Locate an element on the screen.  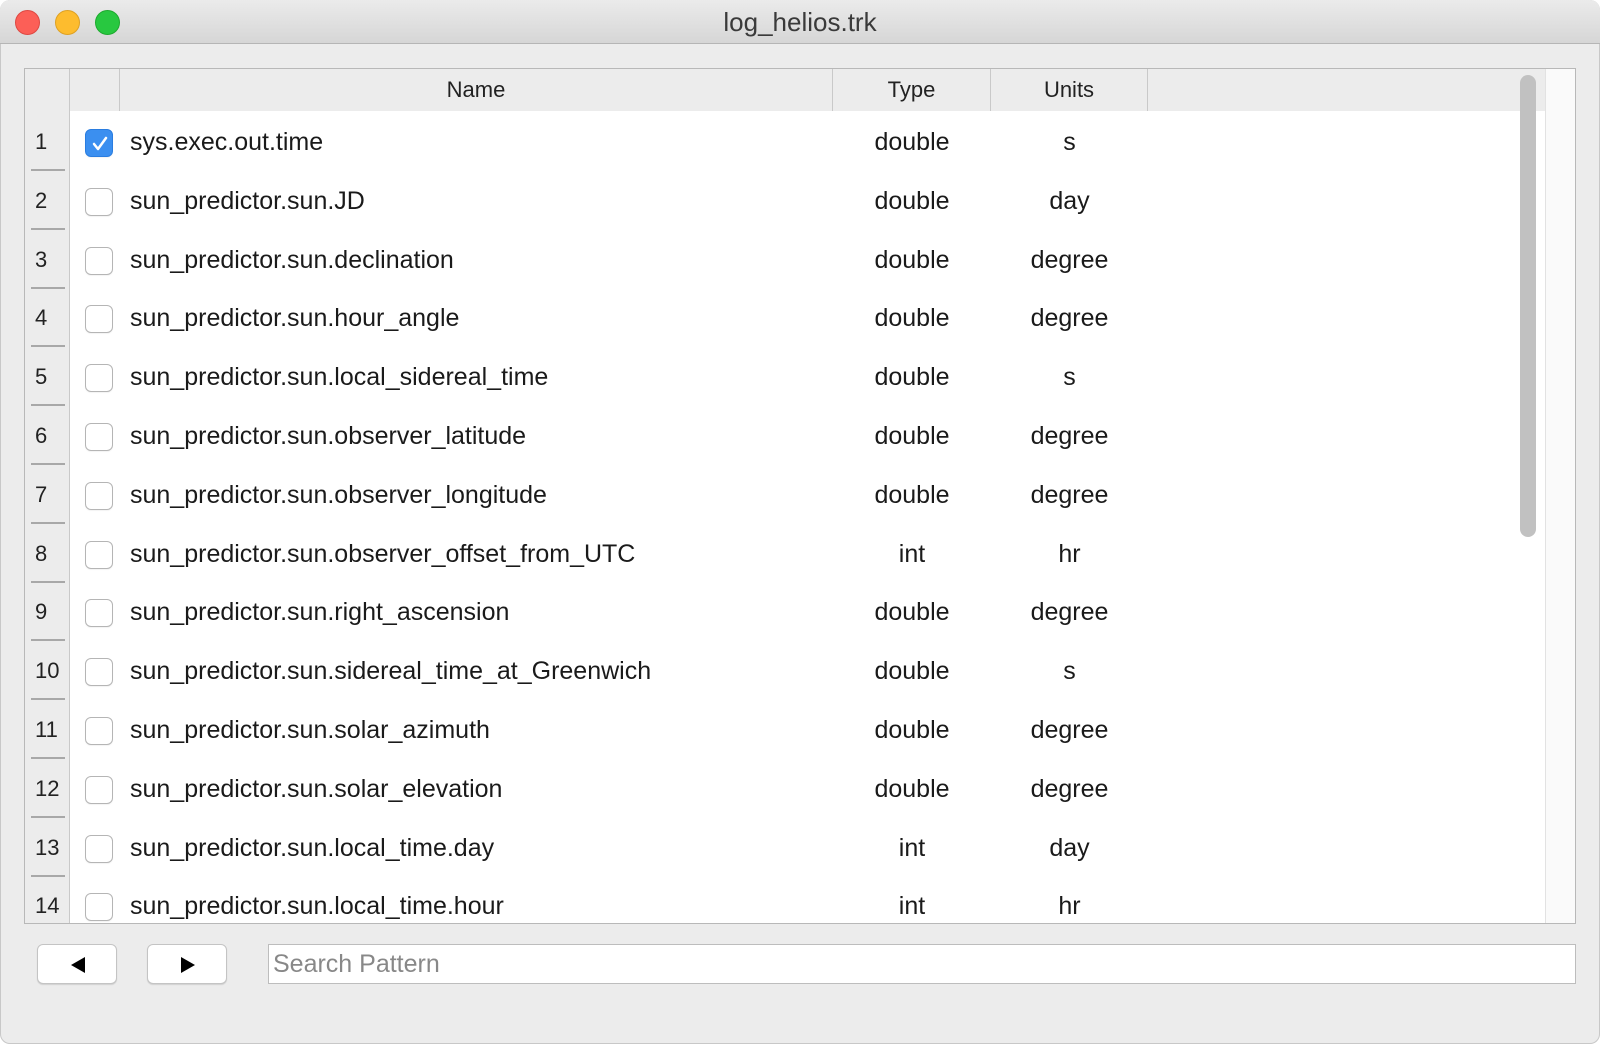
variable-name: sun_predictor.sun.observer_longitude is located at coordinates (338, 494).